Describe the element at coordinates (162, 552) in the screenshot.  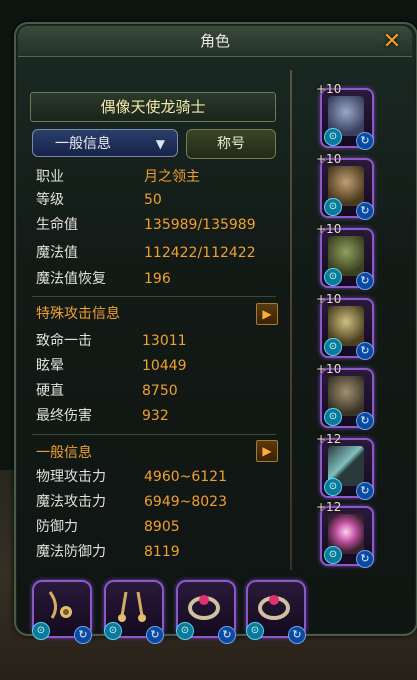
I see `stat-value: 8119` at that location.